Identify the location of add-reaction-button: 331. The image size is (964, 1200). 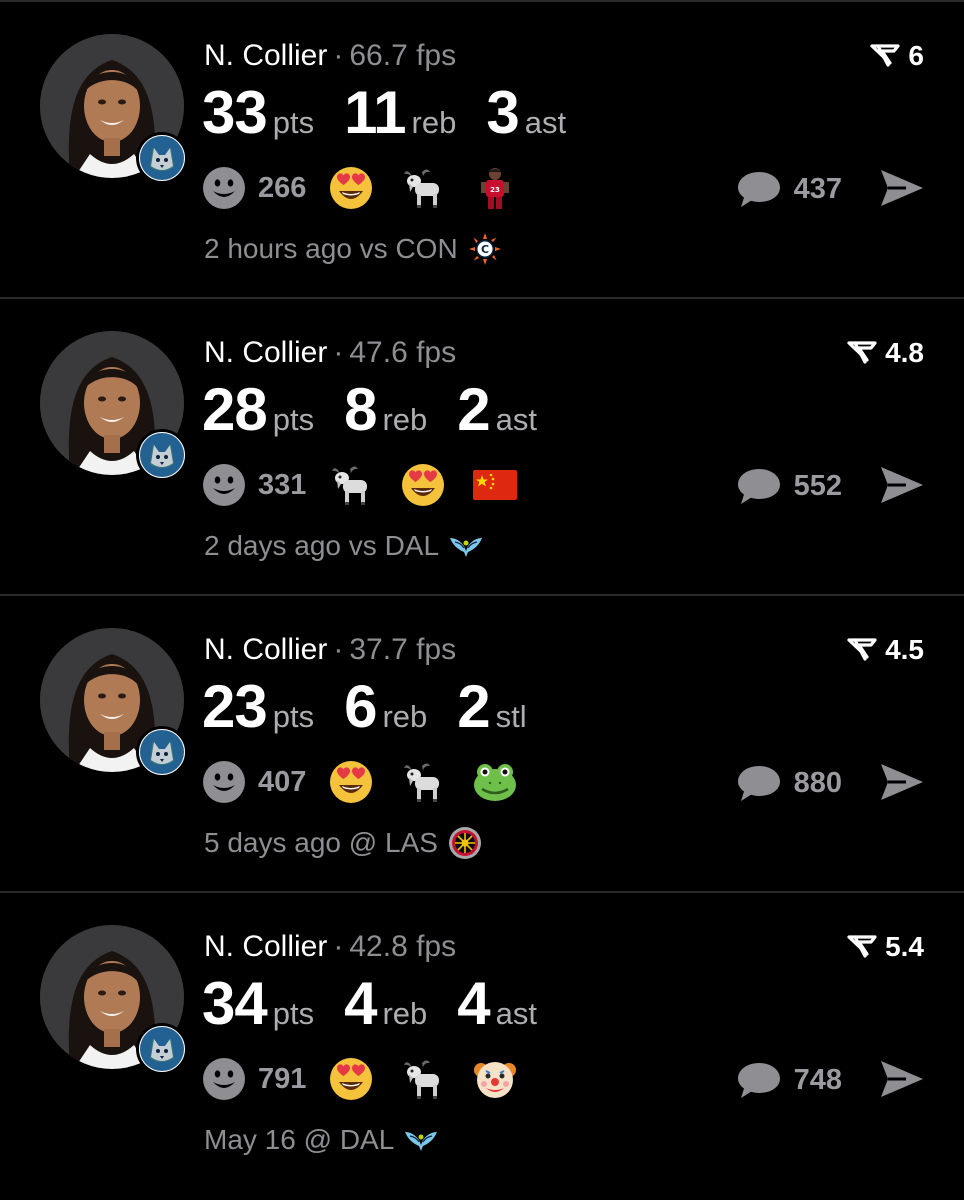
(264, 485).